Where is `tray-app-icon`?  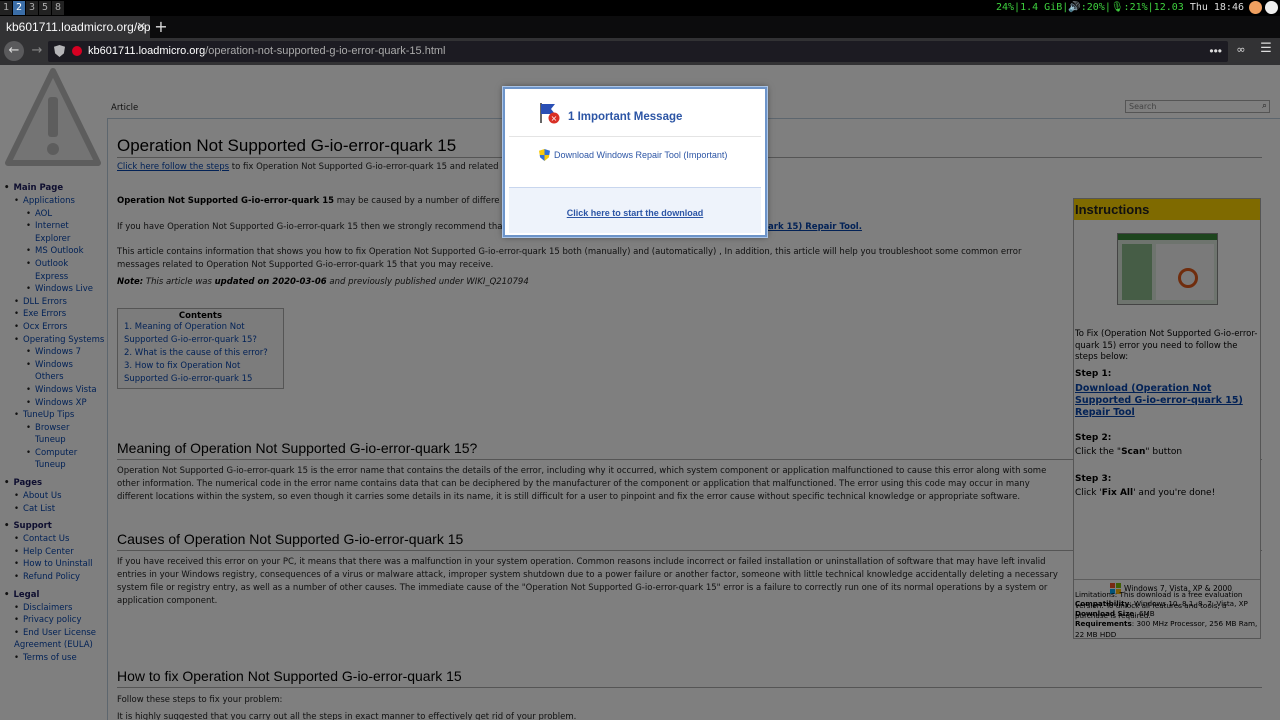 tray-app-icon is located at coordinates (1255, 7).